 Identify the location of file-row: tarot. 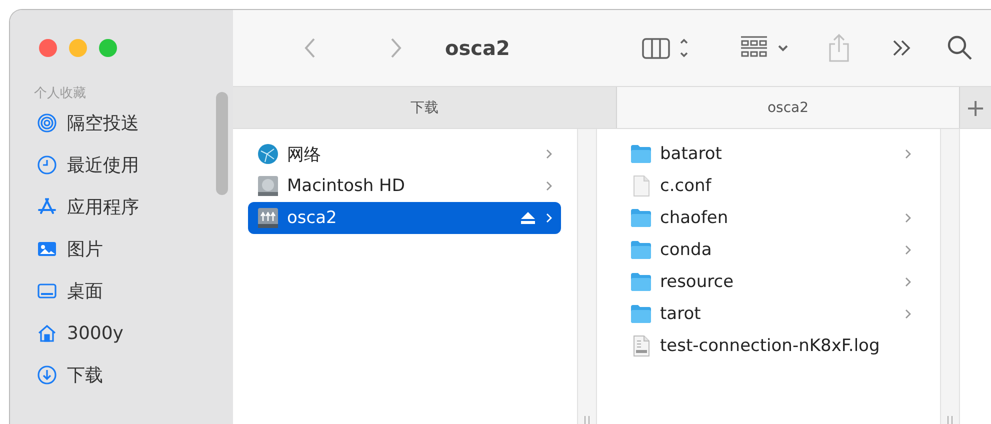
(770, 314).